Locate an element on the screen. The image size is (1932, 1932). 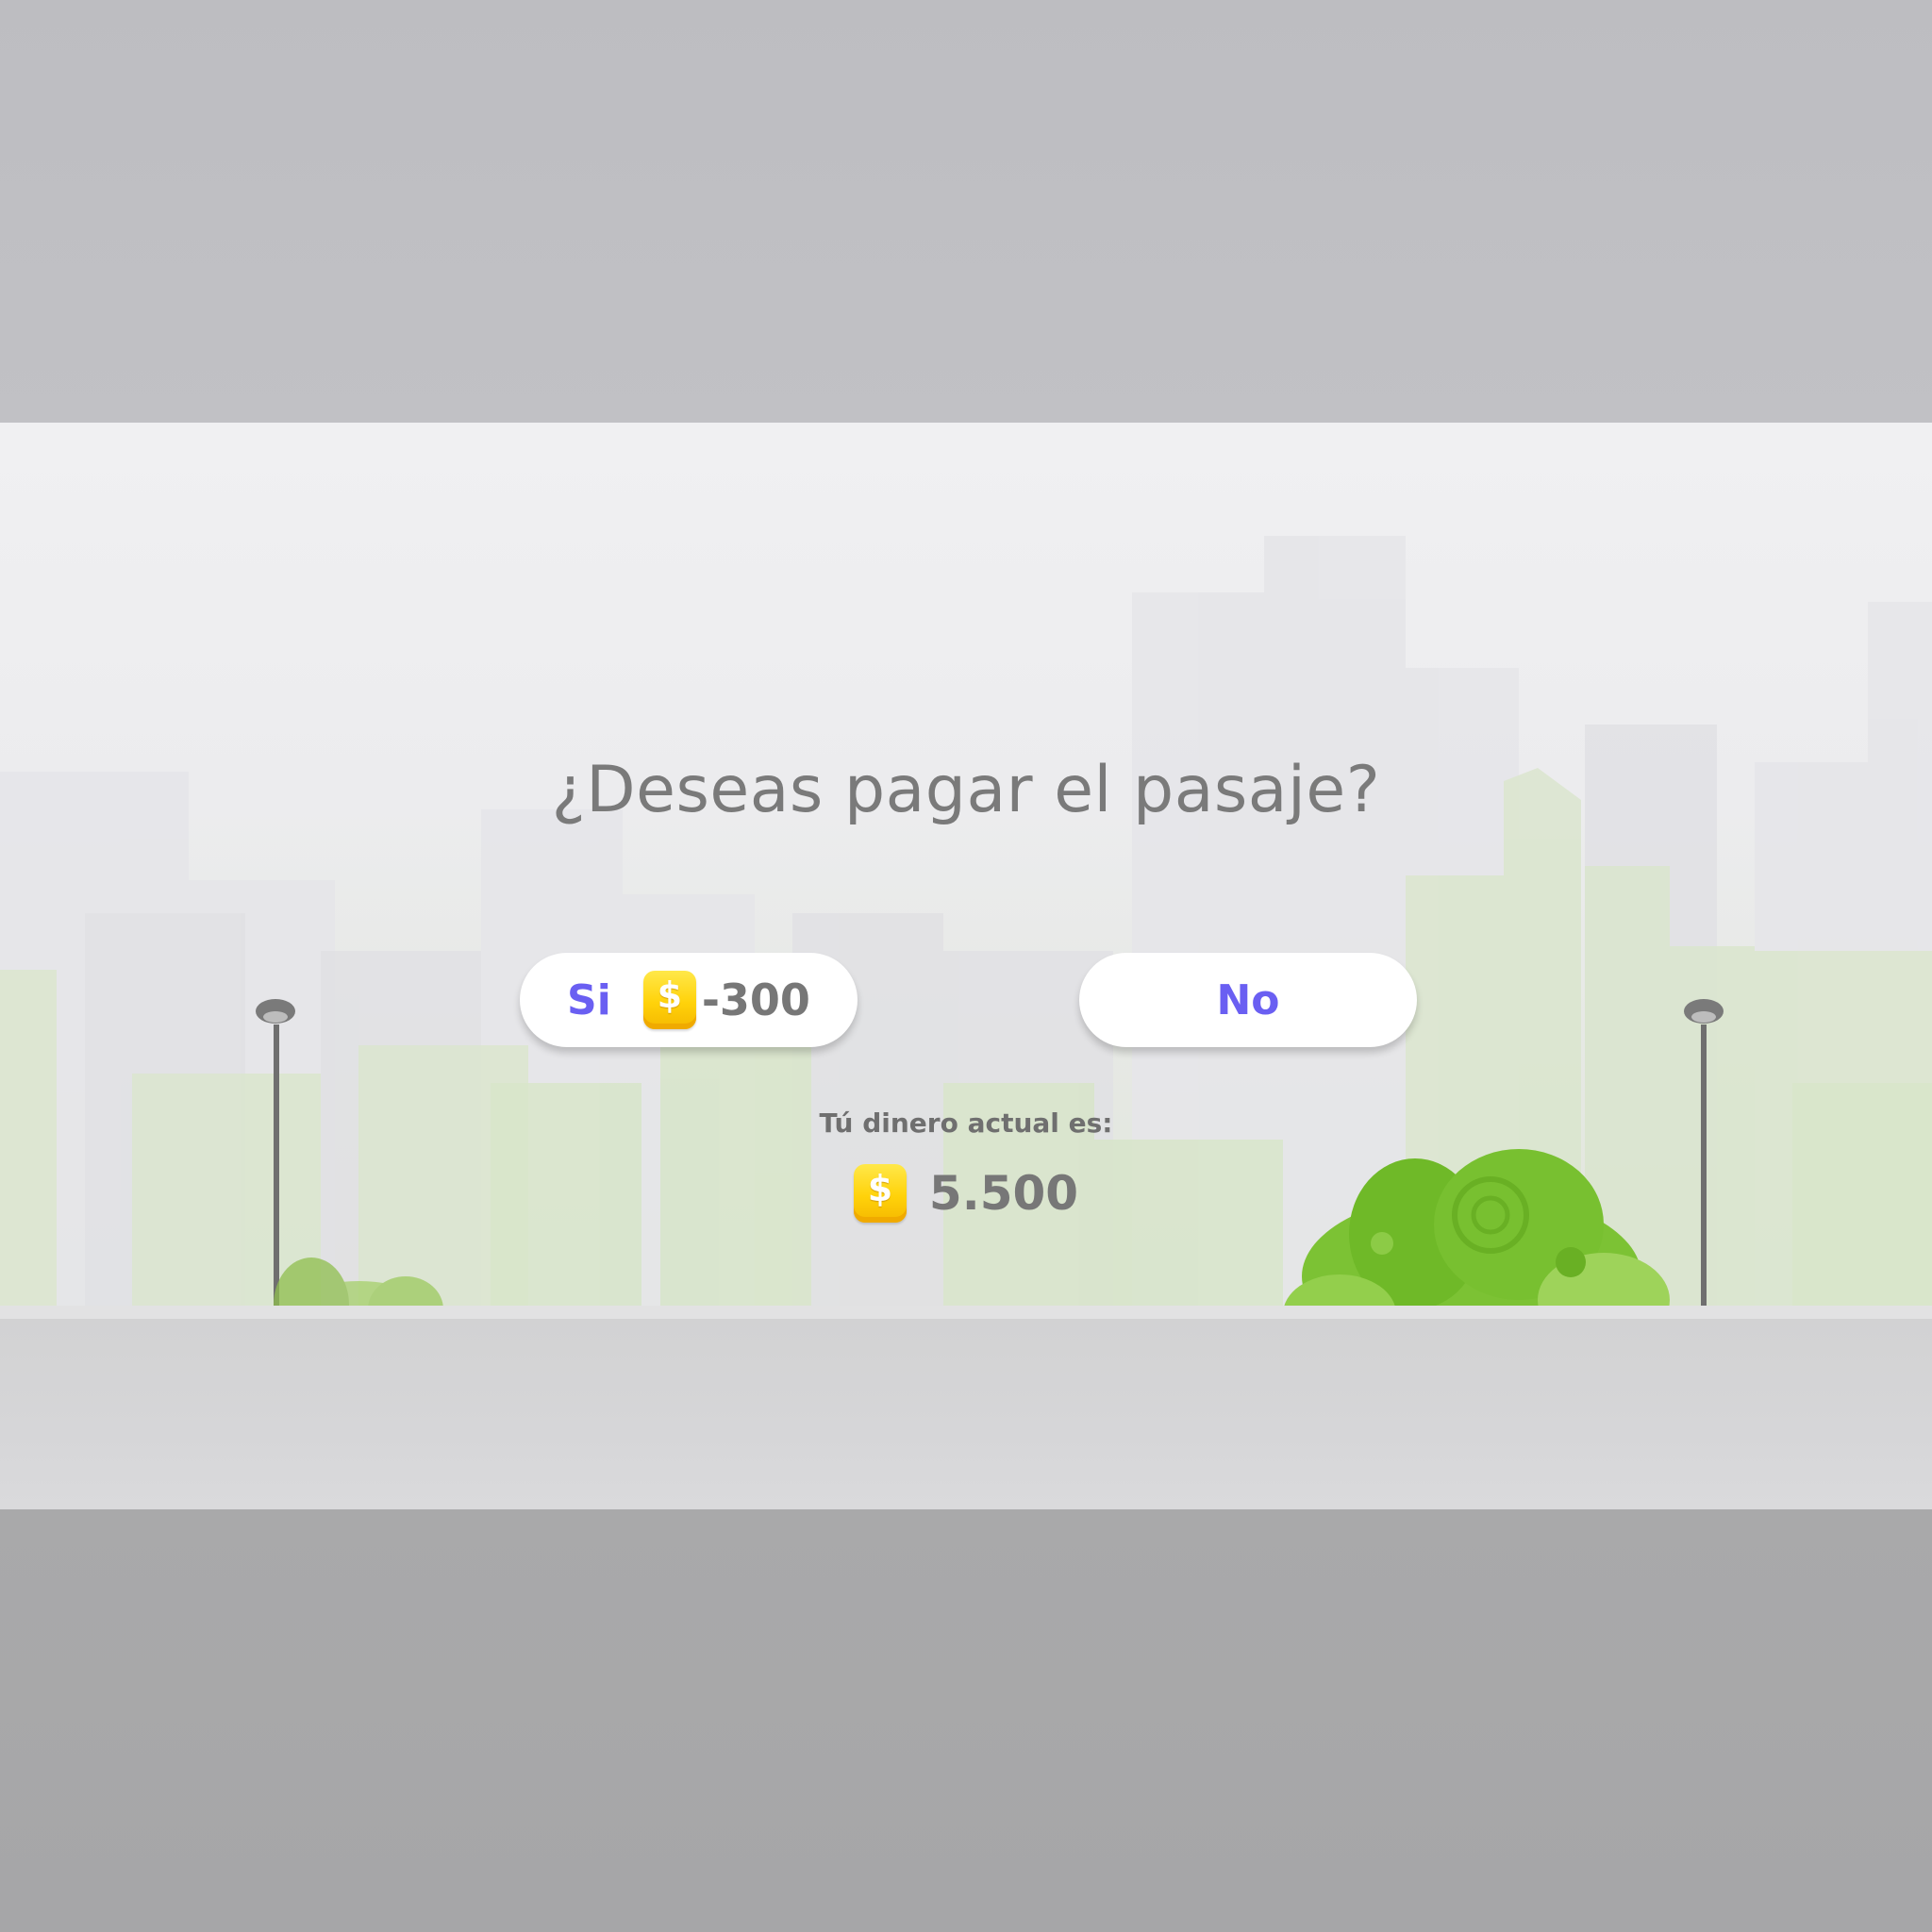
no-button-label: No is located at coordinates (1248, 999).